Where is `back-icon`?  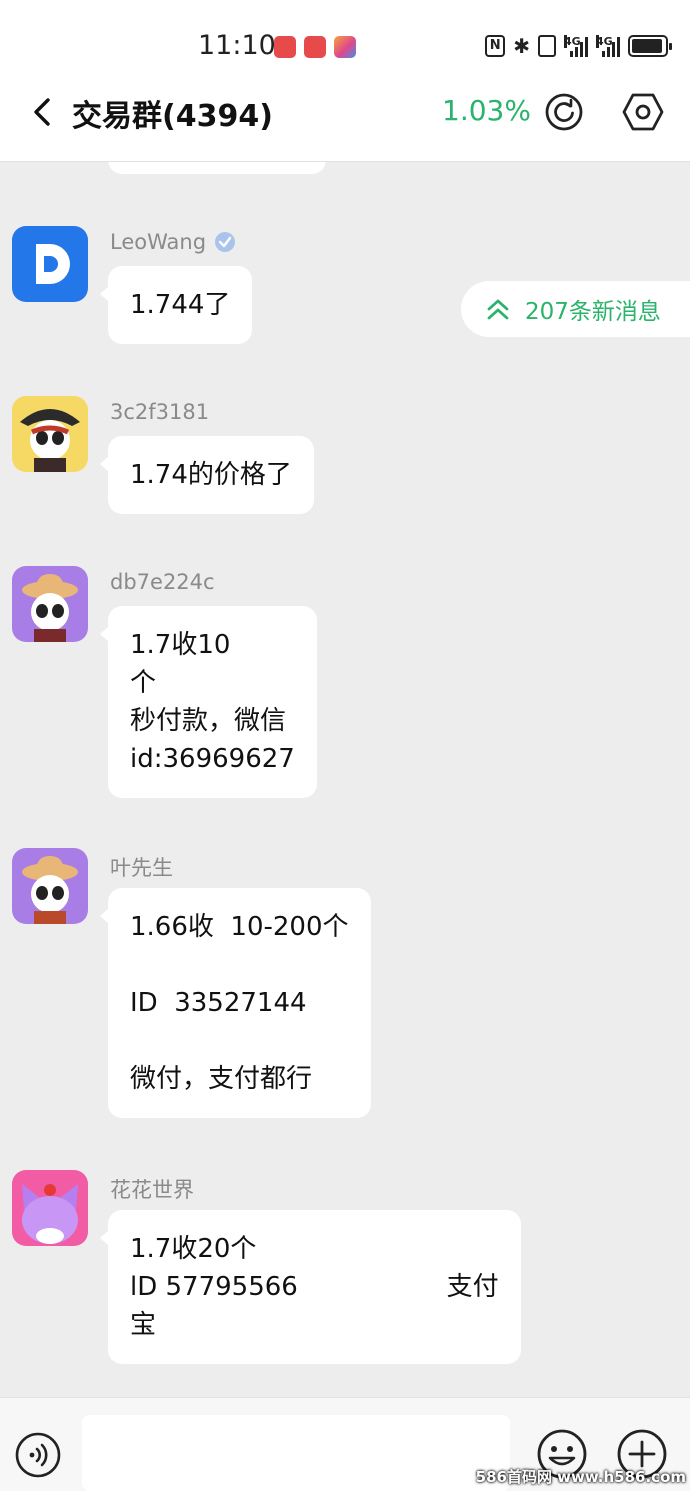
back-icon is located at coordinates (43, 112).